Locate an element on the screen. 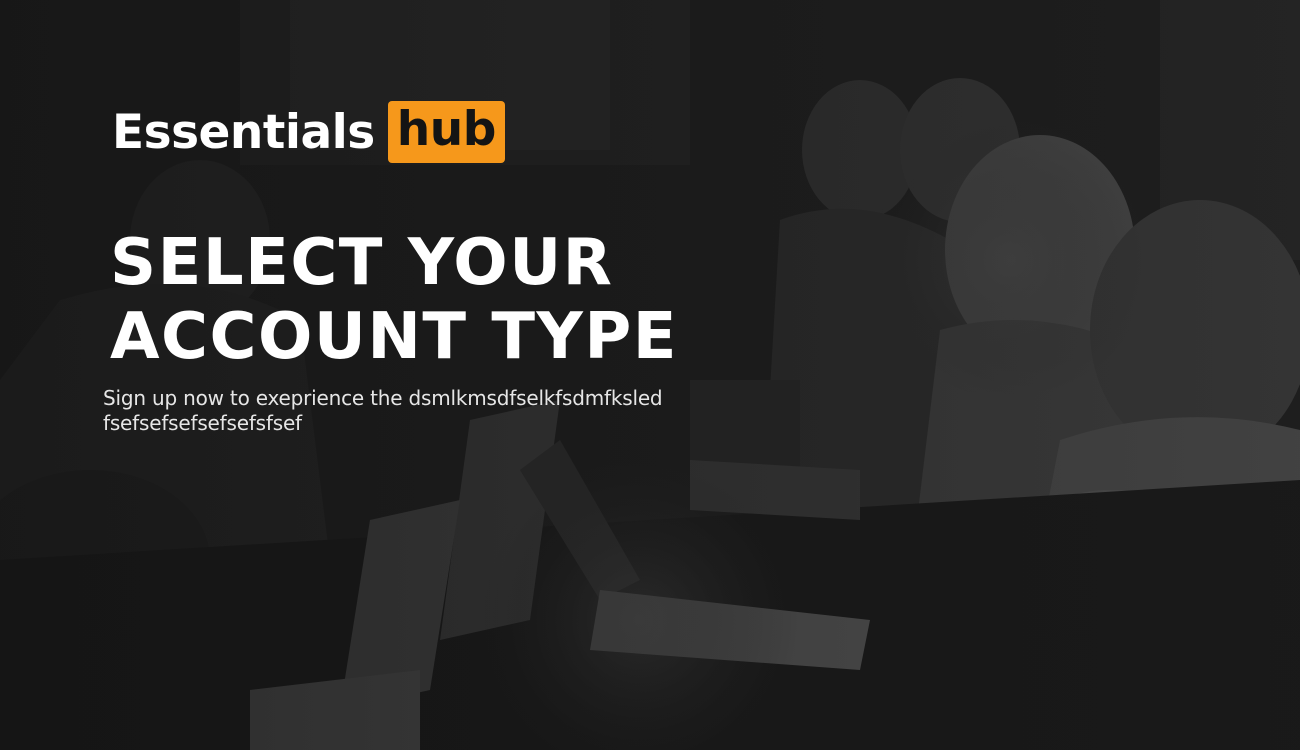 The image size is (1300, 750). brand-logo: Essentials hub is located at coordinates (457, 132).